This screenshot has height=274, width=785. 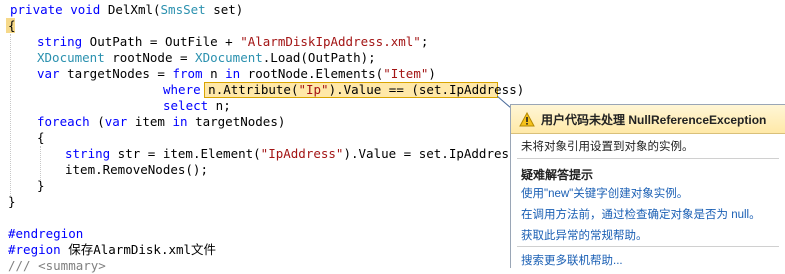 What do you see at coordinates (57, 265) in the screenshot?
I see `code-line-16: /// <summary>` at bounding box center [57, 265].